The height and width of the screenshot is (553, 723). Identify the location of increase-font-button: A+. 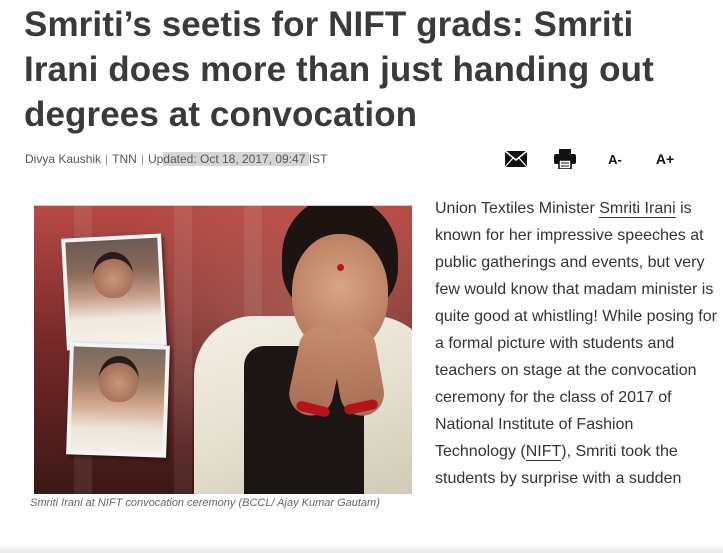
(665, 159).